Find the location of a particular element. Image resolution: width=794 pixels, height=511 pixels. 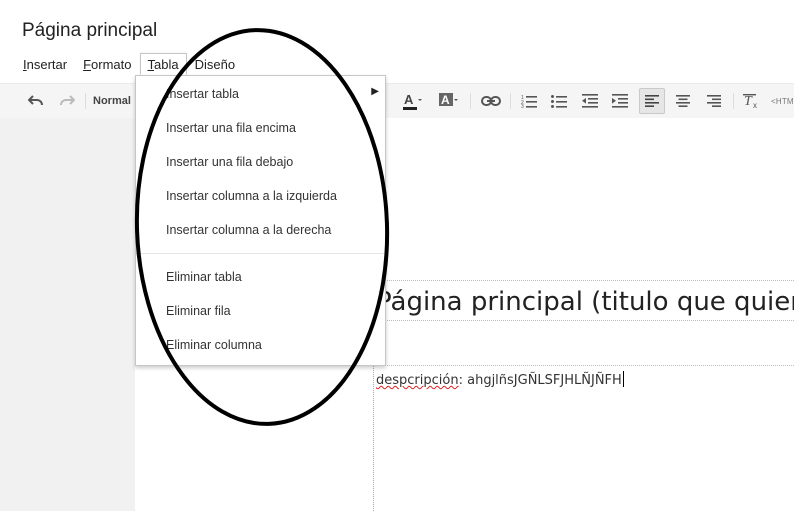

clear-formatting-icon: Tx is located at coordinates (752, 101).